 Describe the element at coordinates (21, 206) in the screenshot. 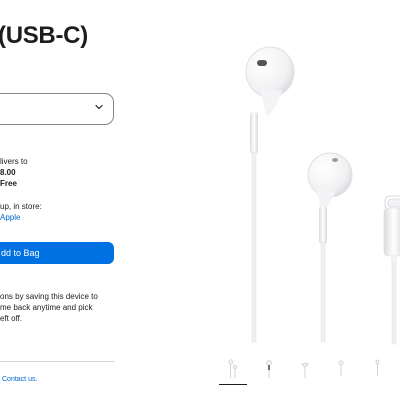

I see `pickup-label: up, in store:` at that location.